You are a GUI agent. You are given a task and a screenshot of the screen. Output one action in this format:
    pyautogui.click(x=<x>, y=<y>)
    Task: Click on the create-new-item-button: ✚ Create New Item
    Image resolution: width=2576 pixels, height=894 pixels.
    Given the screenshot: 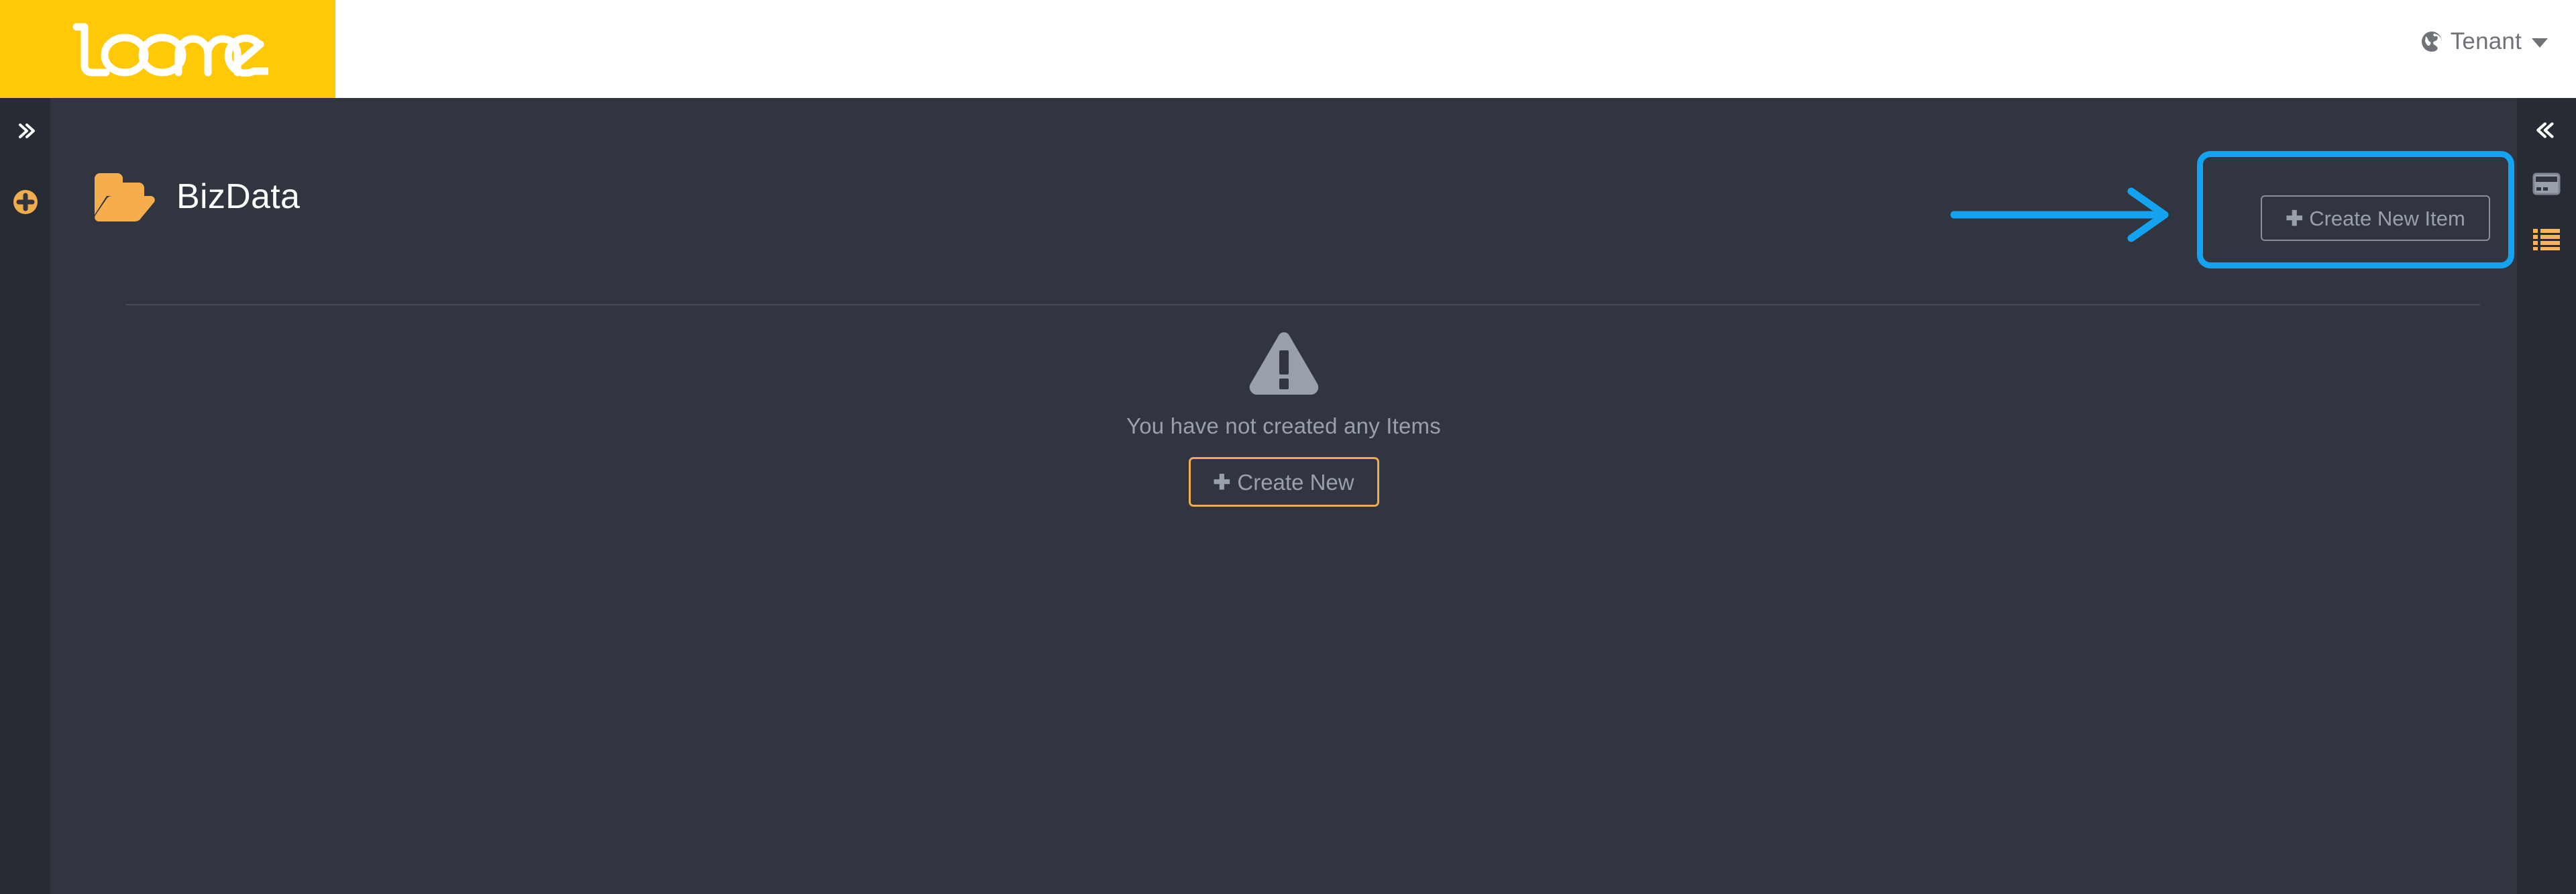 What is the action you would take?
    pyautogui.click(x=2375, y=218)
    